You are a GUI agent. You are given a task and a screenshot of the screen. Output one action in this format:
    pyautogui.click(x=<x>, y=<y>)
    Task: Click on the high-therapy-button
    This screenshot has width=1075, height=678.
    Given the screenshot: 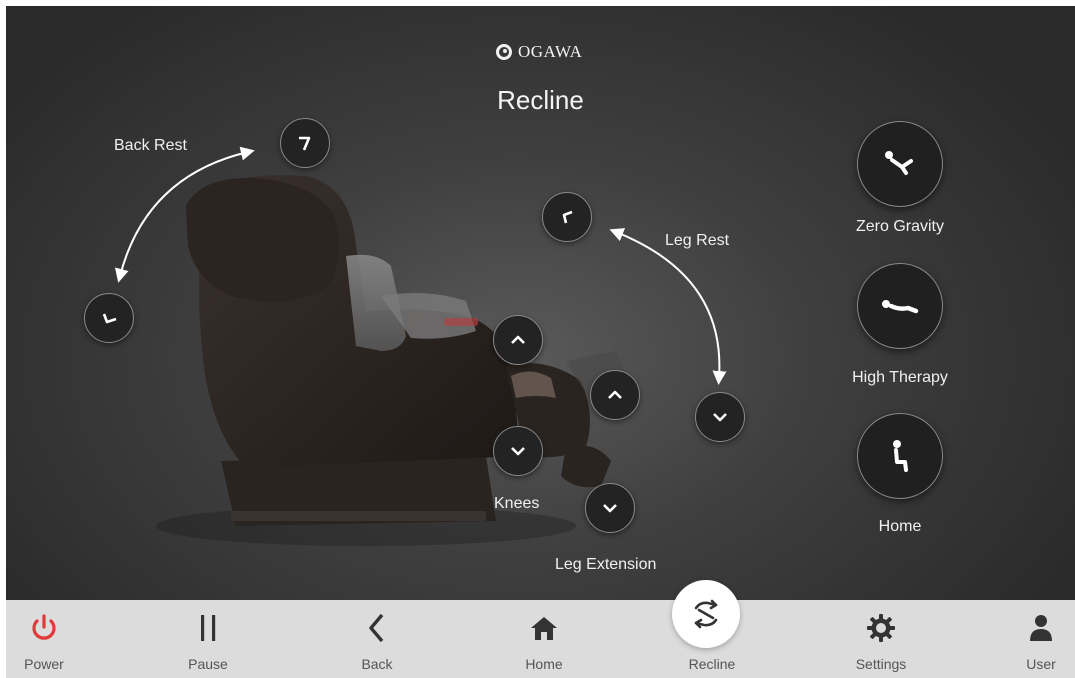 What is the action you would take?
    pyautogui.click(x=900, y=306)
    